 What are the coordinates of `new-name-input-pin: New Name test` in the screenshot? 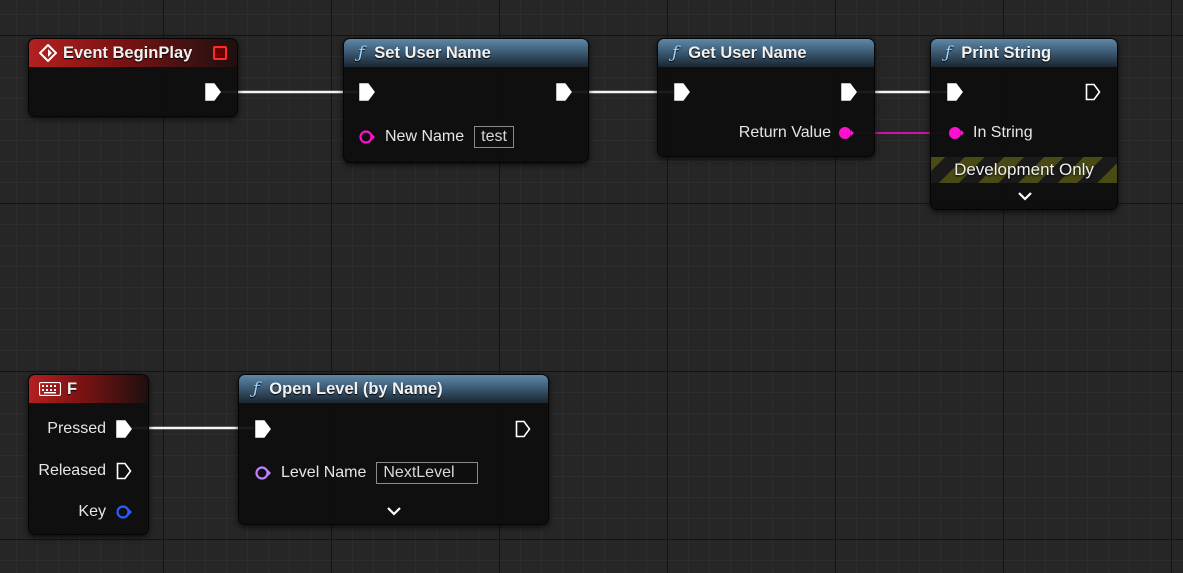 It's located at (436, 137).